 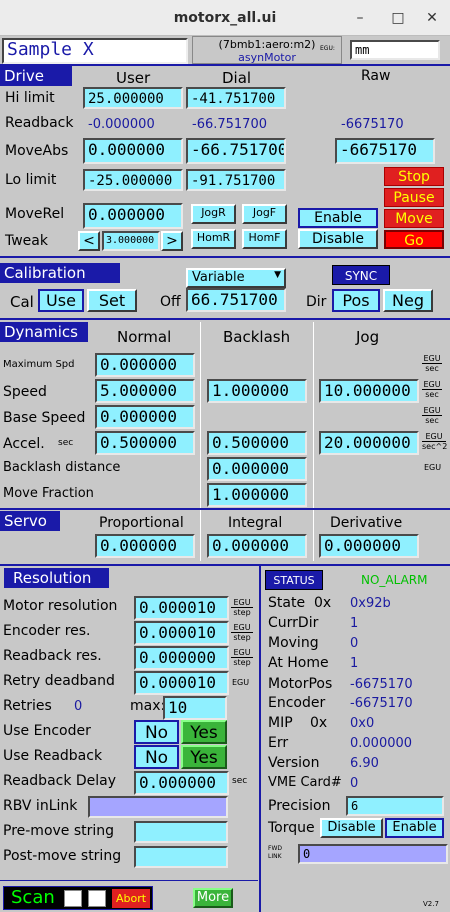 I want to click on at-home-label: At Home, so click(x=298, y=663).